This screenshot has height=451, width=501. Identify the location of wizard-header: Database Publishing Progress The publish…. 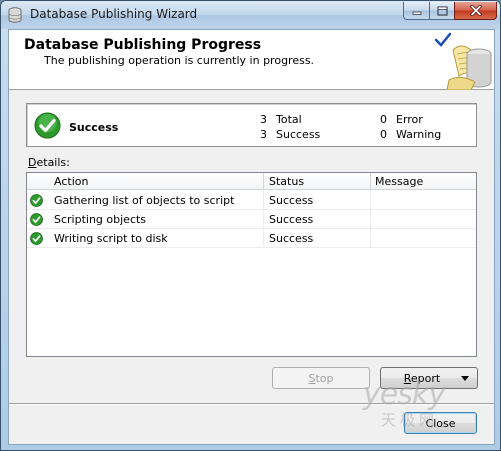
(251, 60).